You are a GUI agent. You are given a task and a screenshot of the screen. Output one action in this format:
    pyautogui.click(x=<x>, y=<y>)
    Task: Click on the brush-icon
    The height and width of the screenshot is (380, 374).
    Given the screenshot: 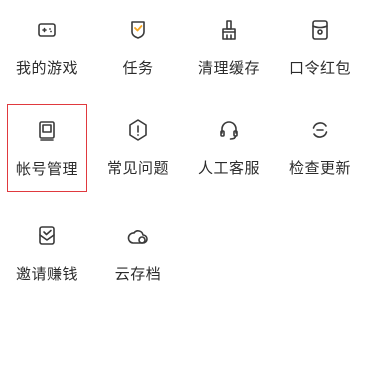 What is the action you would take?
    pyautogui.click(x=229, y=30)
    